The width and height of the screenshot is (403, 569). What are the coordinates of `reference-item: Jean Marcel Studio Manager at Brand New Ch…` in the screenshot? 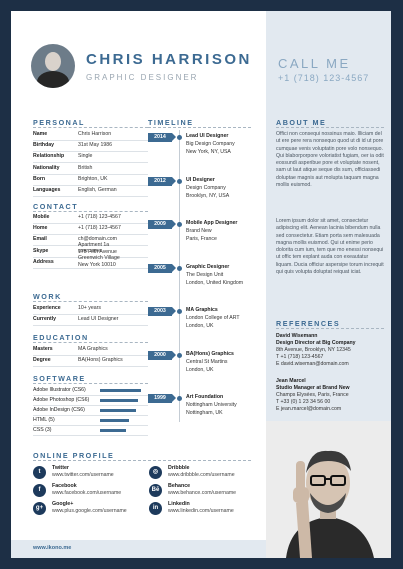 It's located at (313, 395).